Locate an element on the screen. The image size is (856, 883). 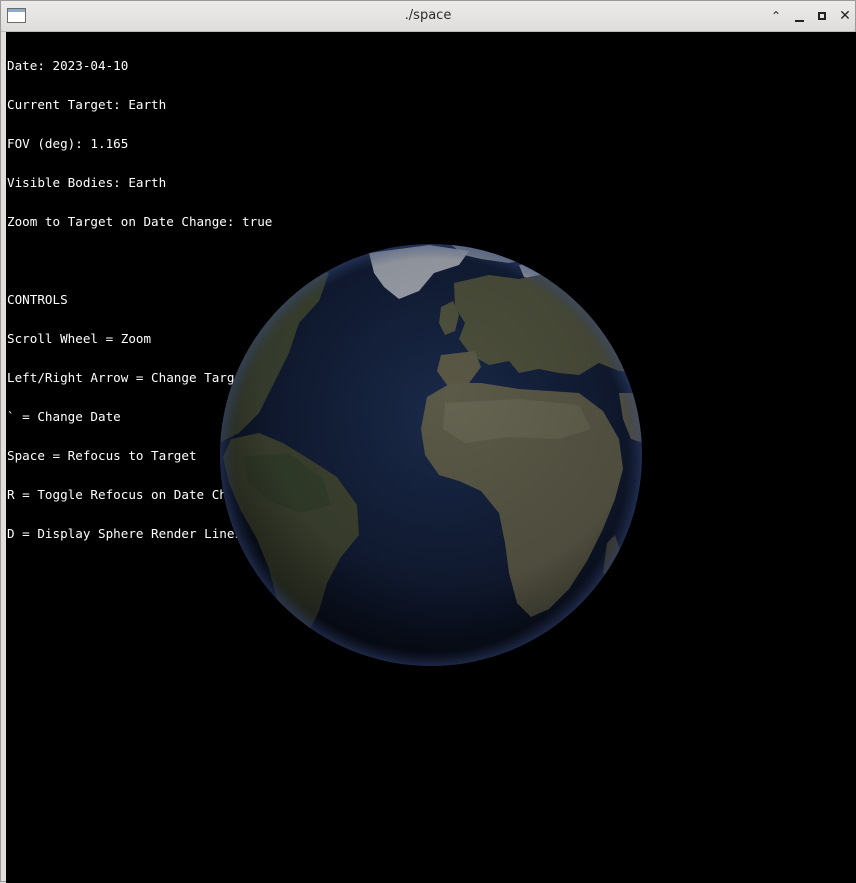
maximize-icon is located at coordinates (822, 16).